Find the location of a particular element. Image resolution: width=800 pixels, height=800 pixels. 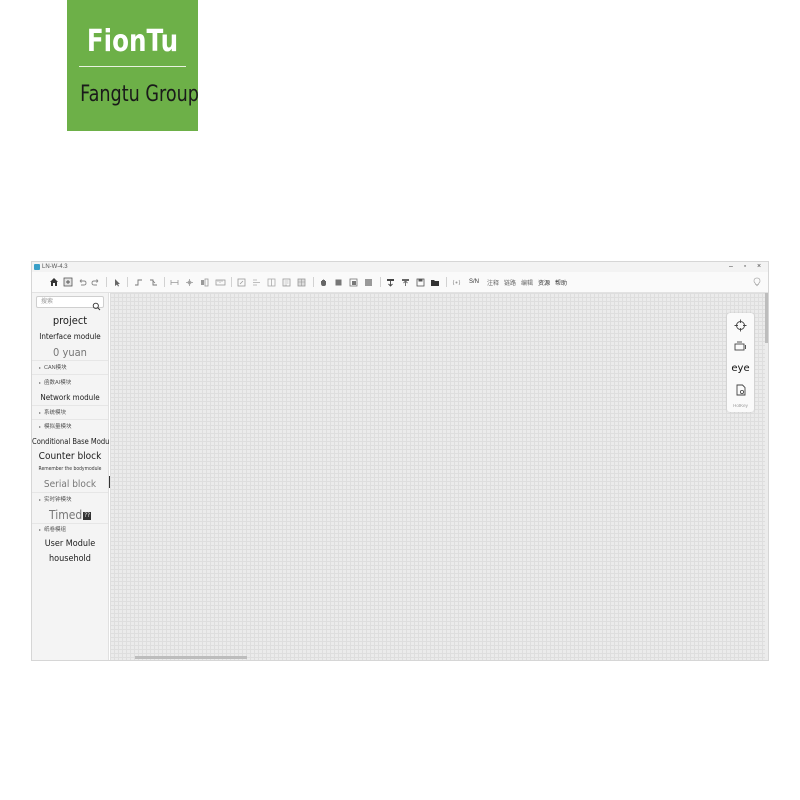

sidebar-sub-item: ▸ 纸卷模组 is located at coordinates (70, 530).